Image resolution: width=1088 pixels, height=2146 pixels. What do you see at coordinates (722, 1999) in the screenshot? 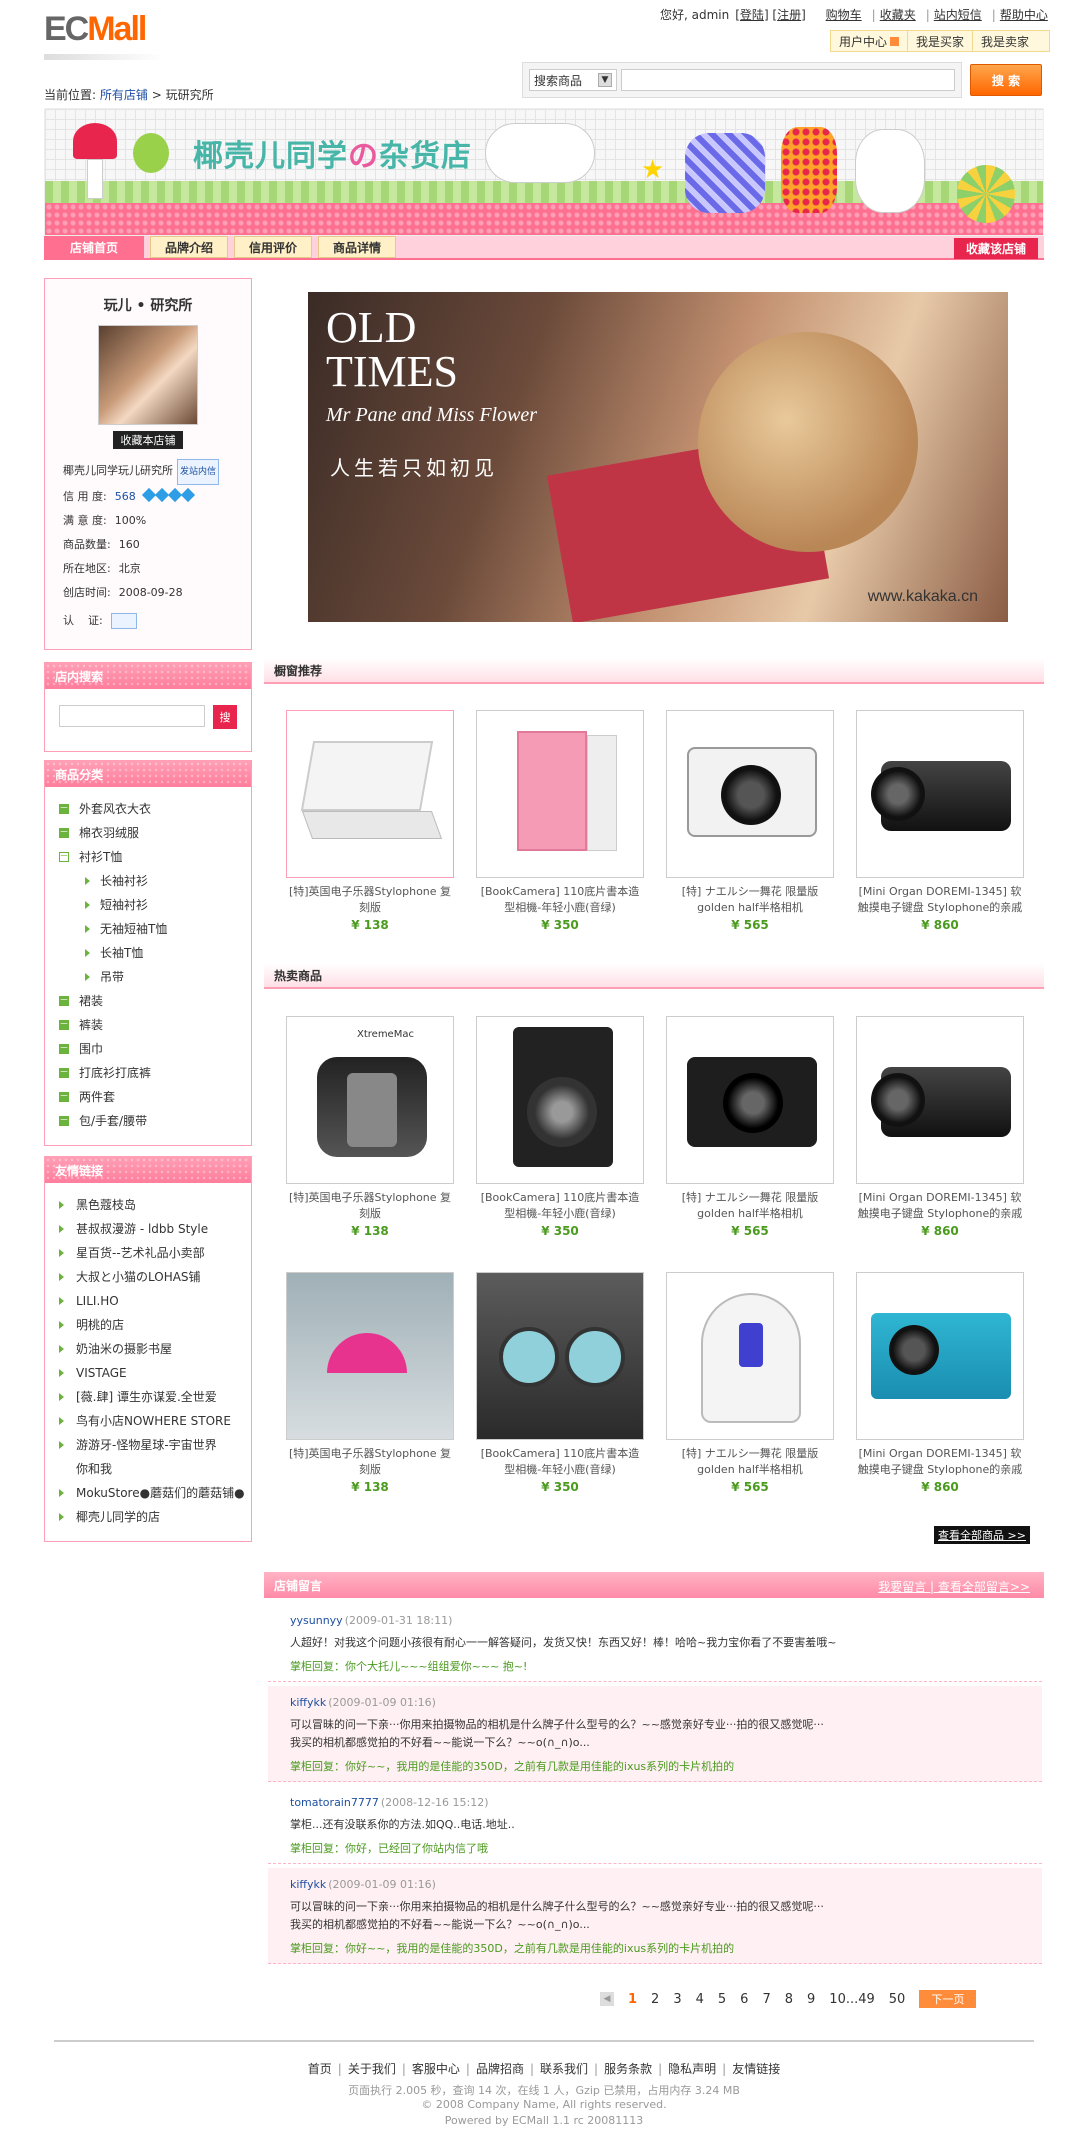
I see `page-link: 5` at bounding box center [722, 1999].